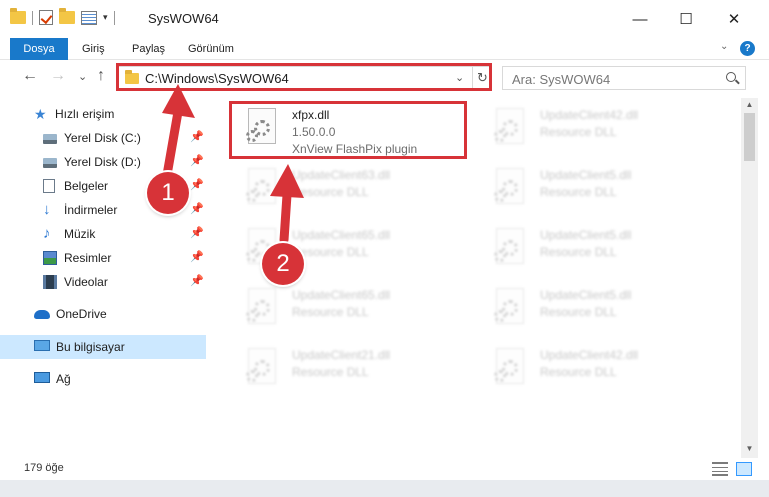  Describe the element at coordinates (50, 258) in the screenshot. I see `pictures-icon` at that location.